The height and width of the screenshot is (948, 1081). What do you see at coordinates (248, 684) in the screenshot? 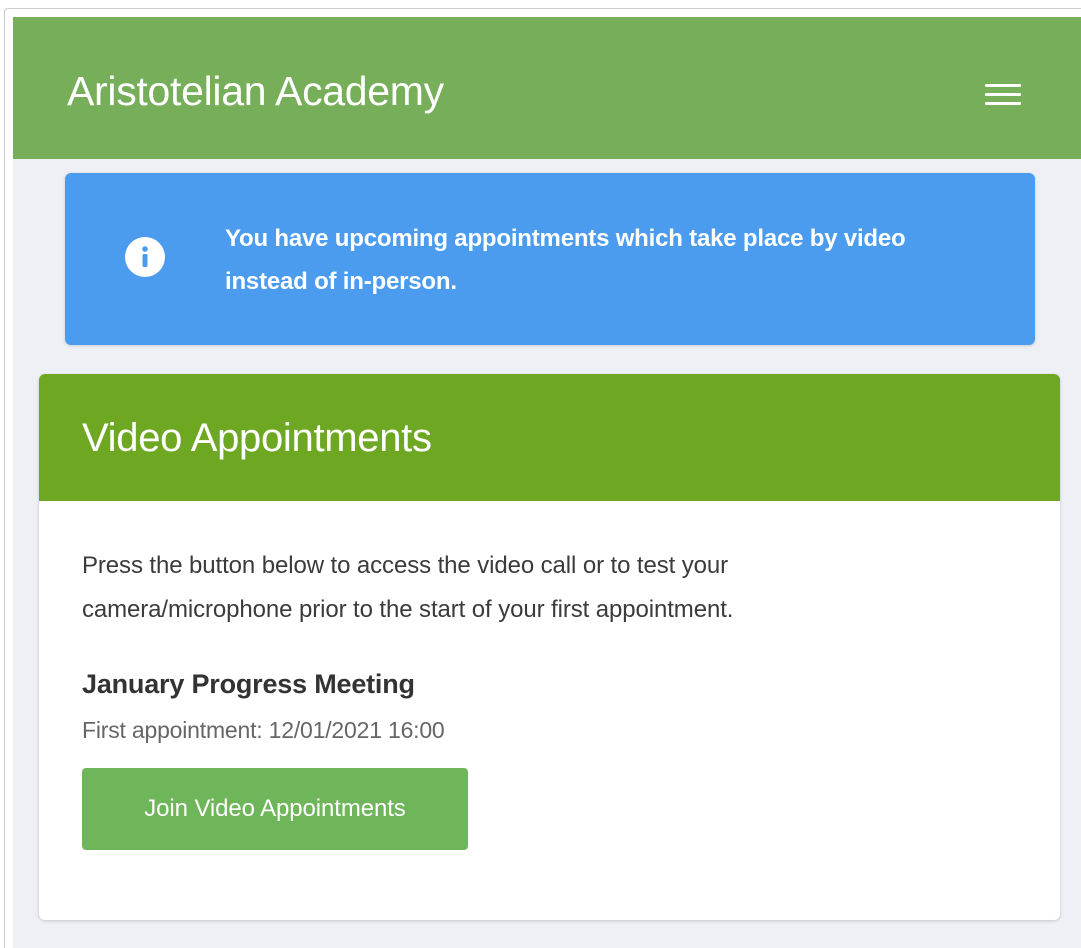
I see `meeting-title: January Progress Meeting` at bounding box center [248, 684].